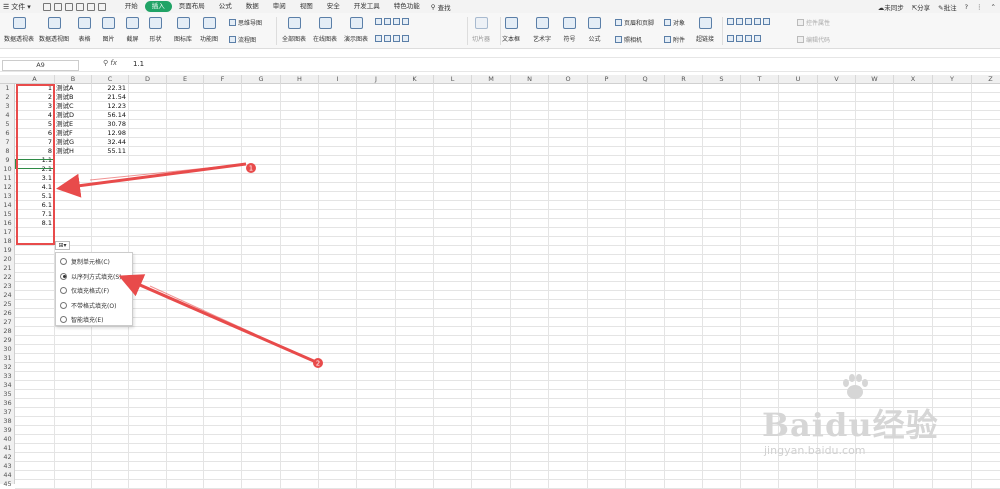  Describe the element at coordinates (318, 364) in the screenshot. I see `marker-2: 2` at that location.